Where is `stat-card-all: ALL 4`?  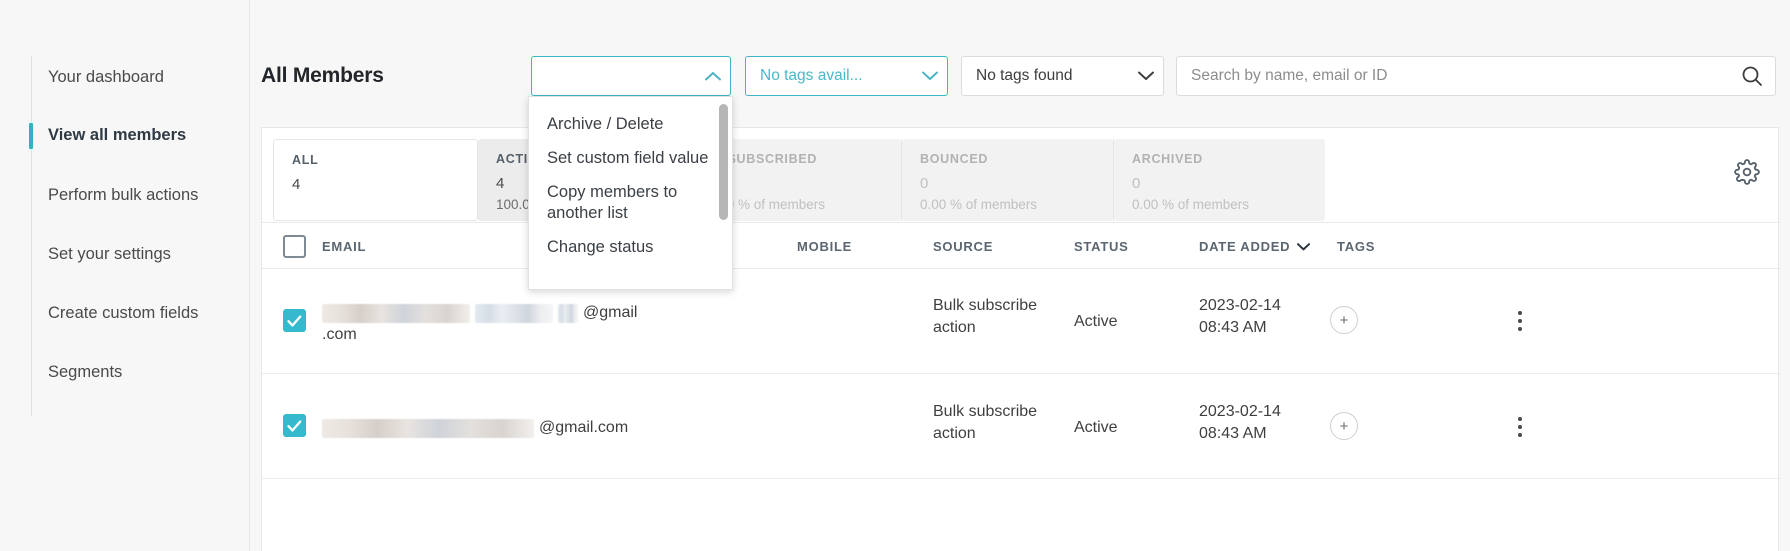 stat-card-all: ALL 4 is located at coordinates (375, 180).